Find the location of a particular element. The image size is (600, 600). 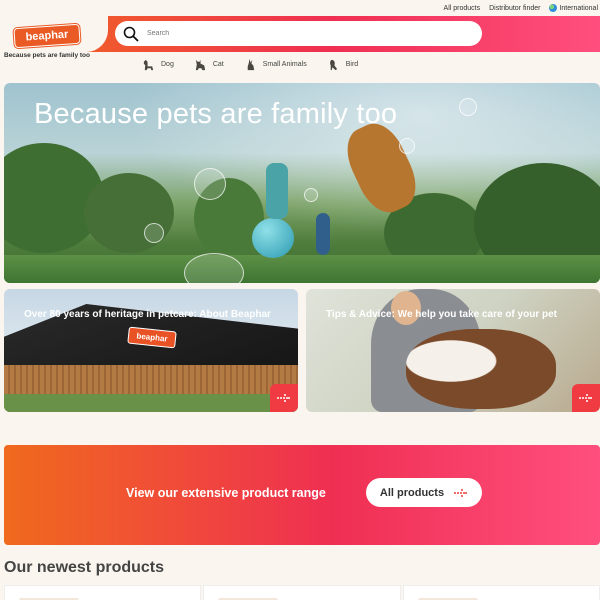

search-input is located at coordinates (297, 33).